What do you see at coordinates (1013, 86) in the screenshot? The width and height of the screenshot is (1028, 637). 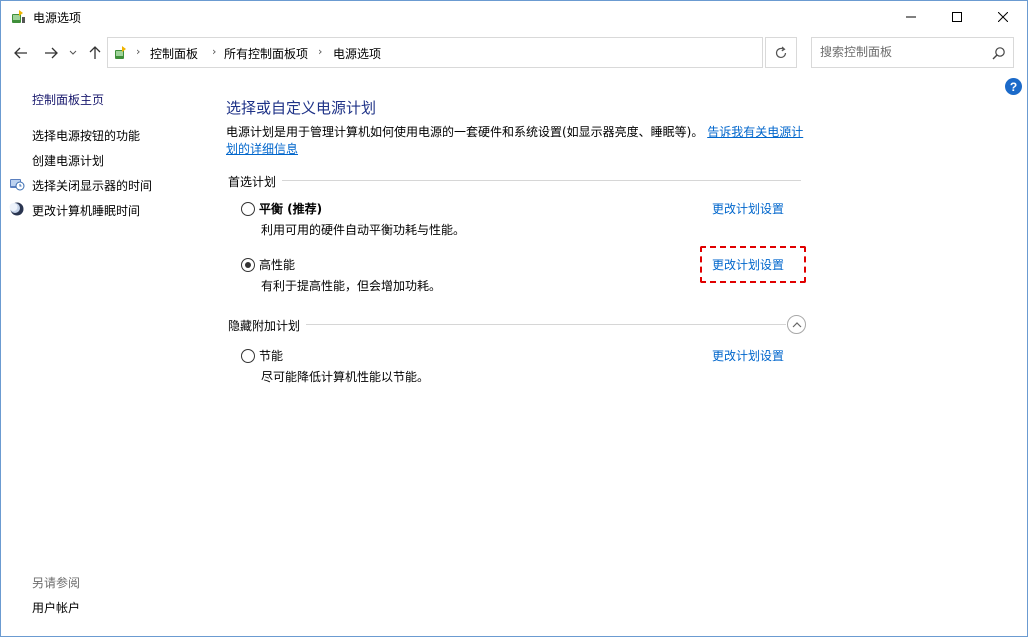 I see `help-icon: ?` at bounding box center [1013, 86].